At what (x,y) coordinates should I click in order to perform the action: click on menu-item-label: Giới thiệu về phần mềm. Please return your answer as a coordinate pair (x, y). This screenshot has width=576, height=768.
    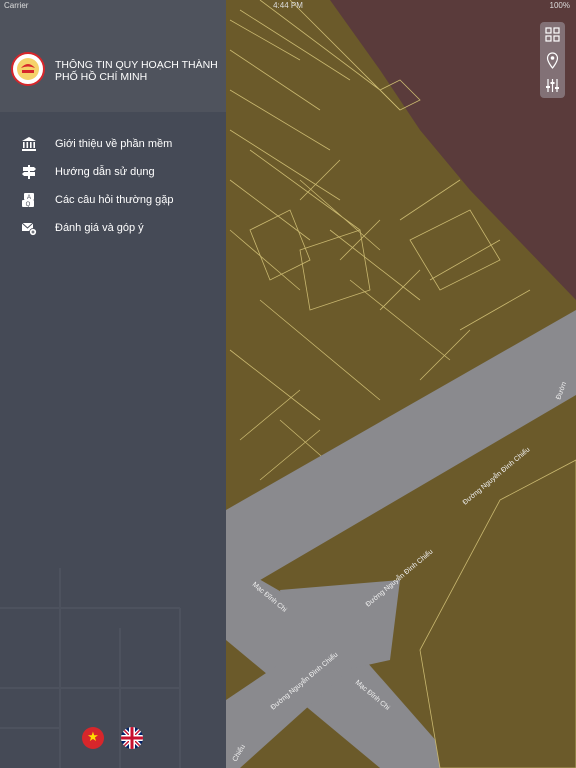
    Looking at the image, I should click on (114, 144).